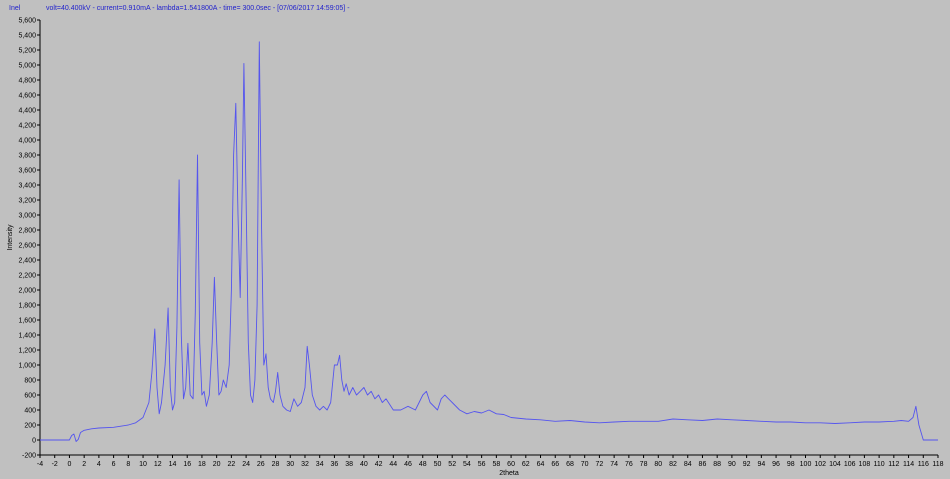  I want to click on x-tick-label: -2, so click(55, 464).